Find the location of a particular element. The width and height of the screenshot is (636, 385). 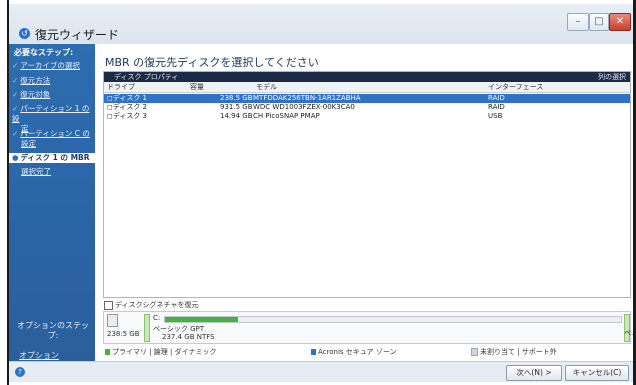

primary-swatch-icon is located at coordinates (107, 352).